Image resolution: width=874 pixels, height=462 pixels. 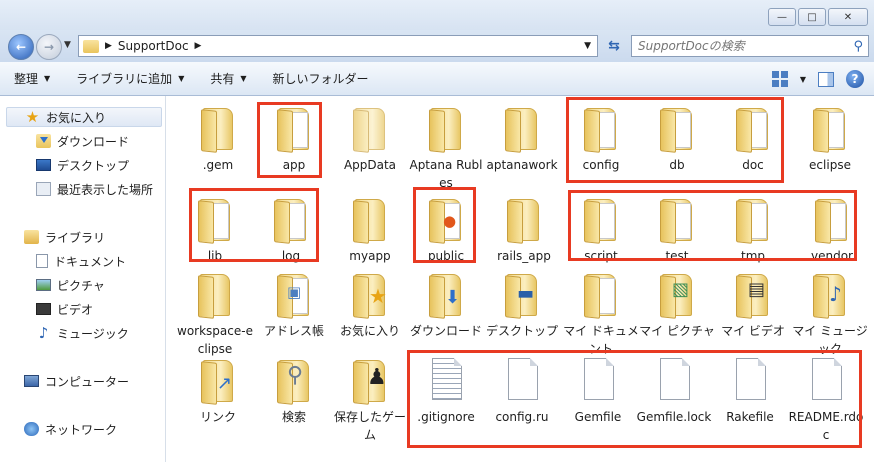 I want to click on refresh-icon: ⇆, so click(x=614, y=46).